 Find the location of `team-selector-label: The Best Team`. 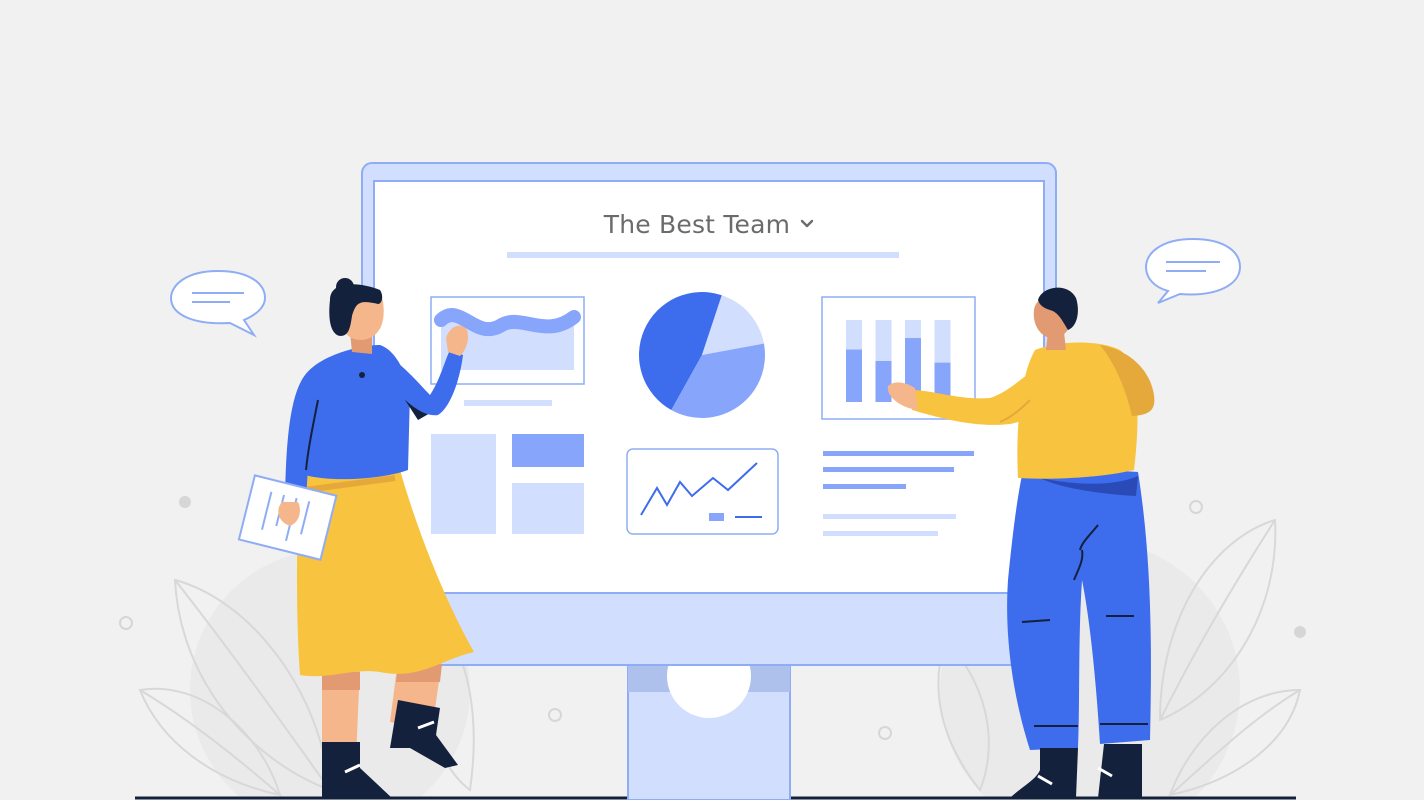

team-selector-label: The Best Team is located at coordinates (697, 224).